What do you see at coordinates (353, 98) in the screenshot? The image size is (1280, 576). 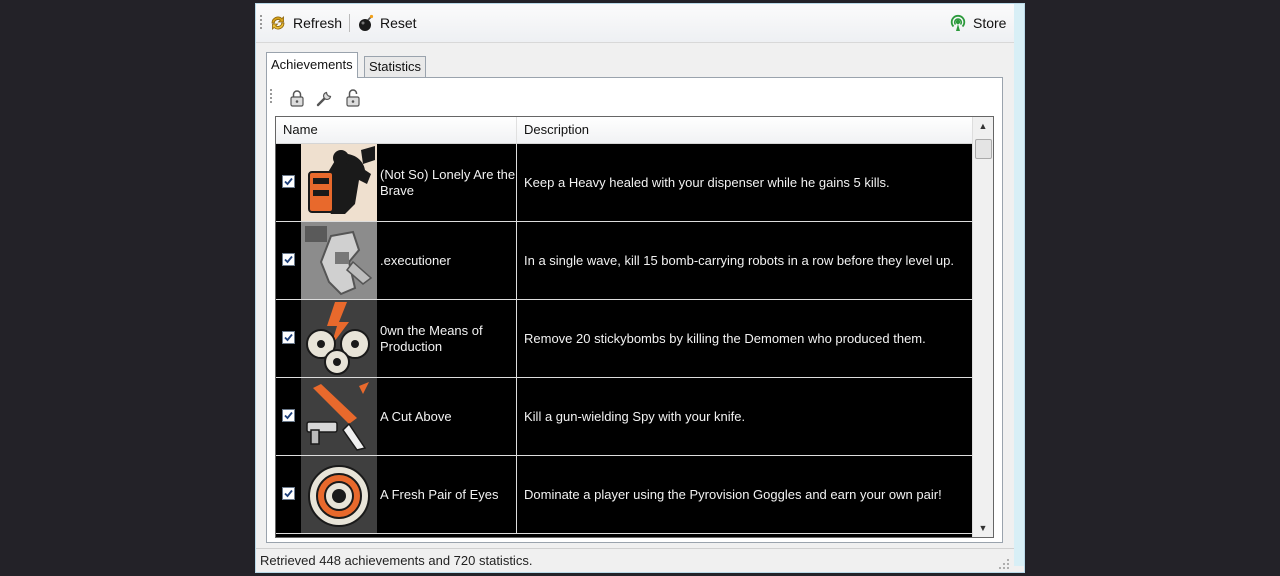 I see `unlock-icon` at bounding box center [353, 98].